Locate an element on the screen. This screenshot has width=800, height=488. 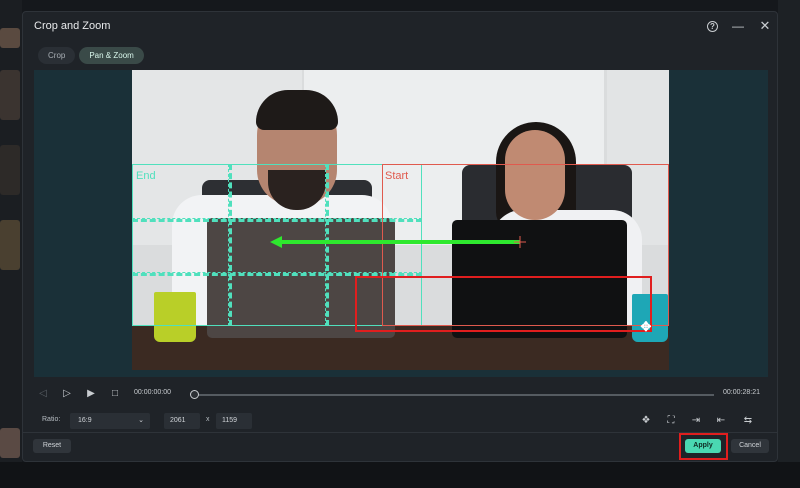
close-icon: ✕ is located at coordinates (765, 26).